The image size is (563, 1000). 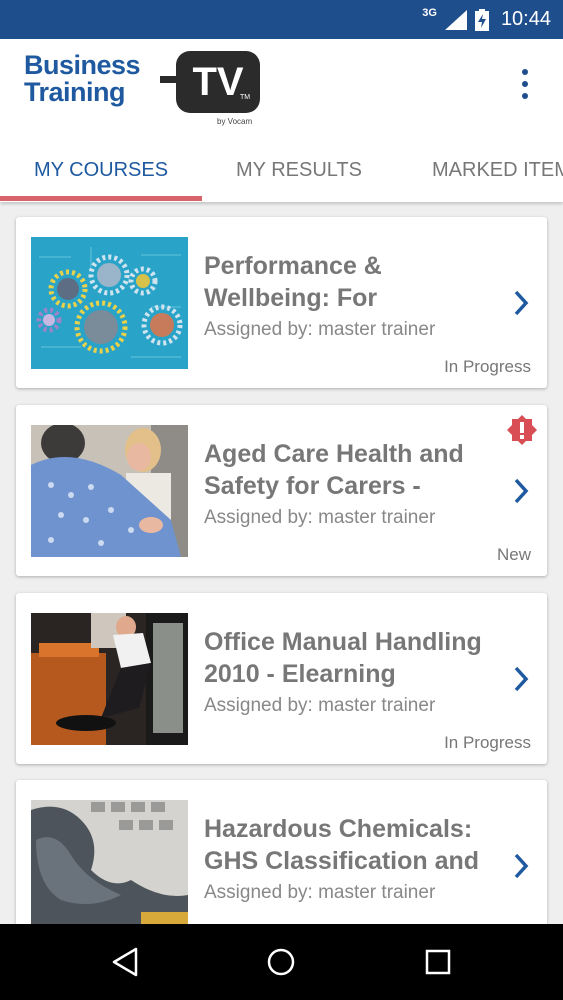 What do you see at coordinates (522, 430) in the screenshot?
I see `alert-icon` at bounding box center [522, 430].